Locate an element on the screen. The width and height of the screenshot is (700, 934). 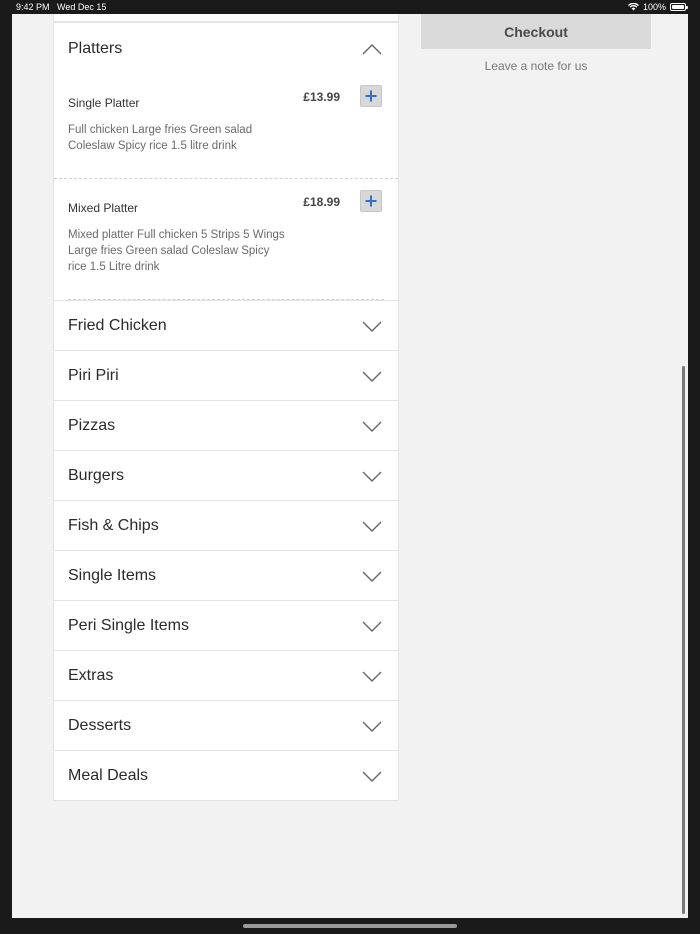
section-header: Single Items is located at coordinates (226, 575).